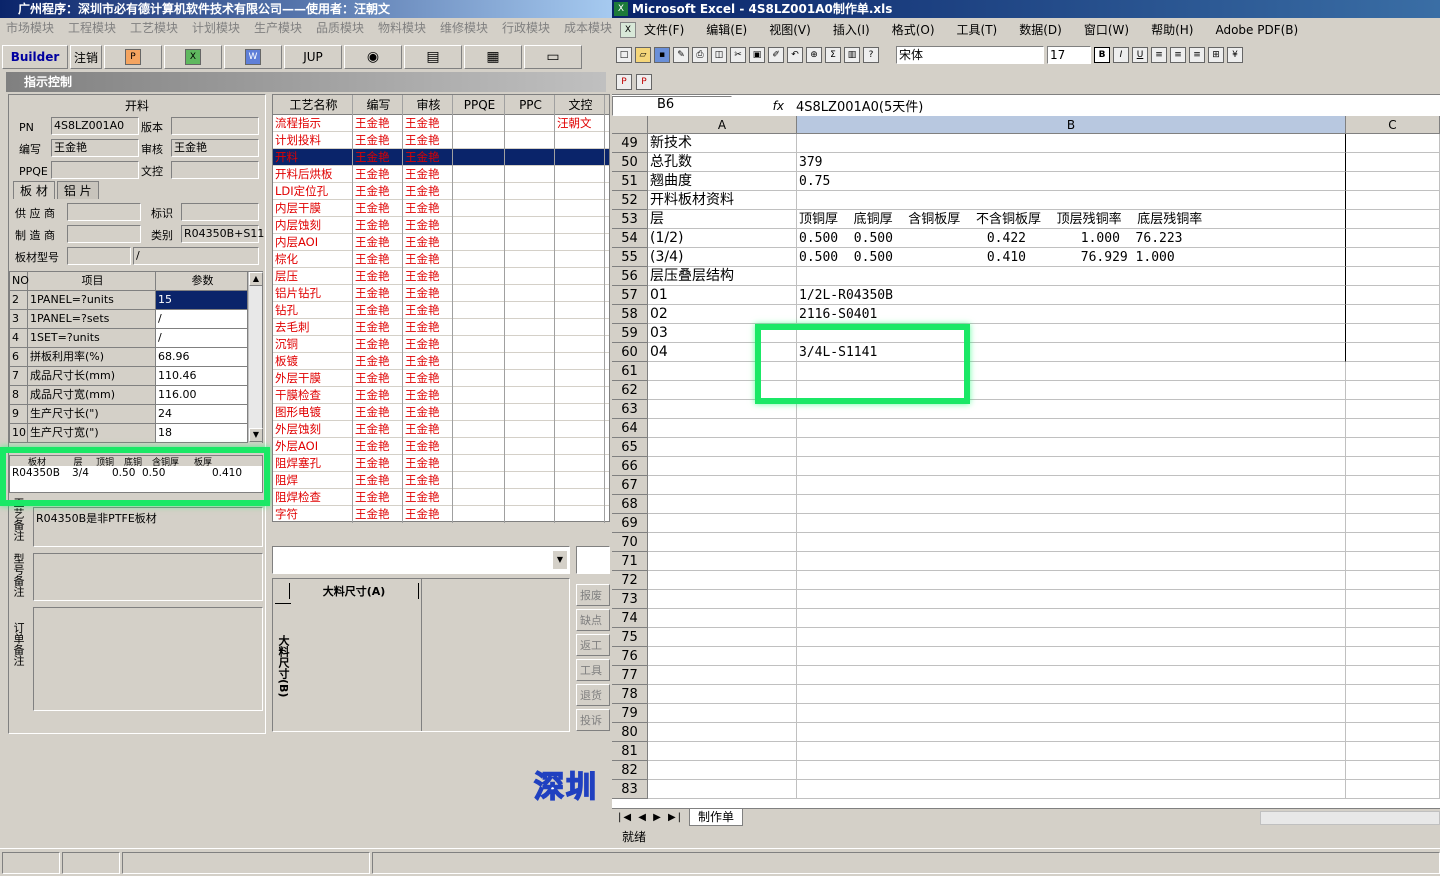 This screenshot has height=876, width=1440. What do you see at coordinates (630, 751) in the screenshot?
I see `row-header: 81` at bounding box center [630, 751].